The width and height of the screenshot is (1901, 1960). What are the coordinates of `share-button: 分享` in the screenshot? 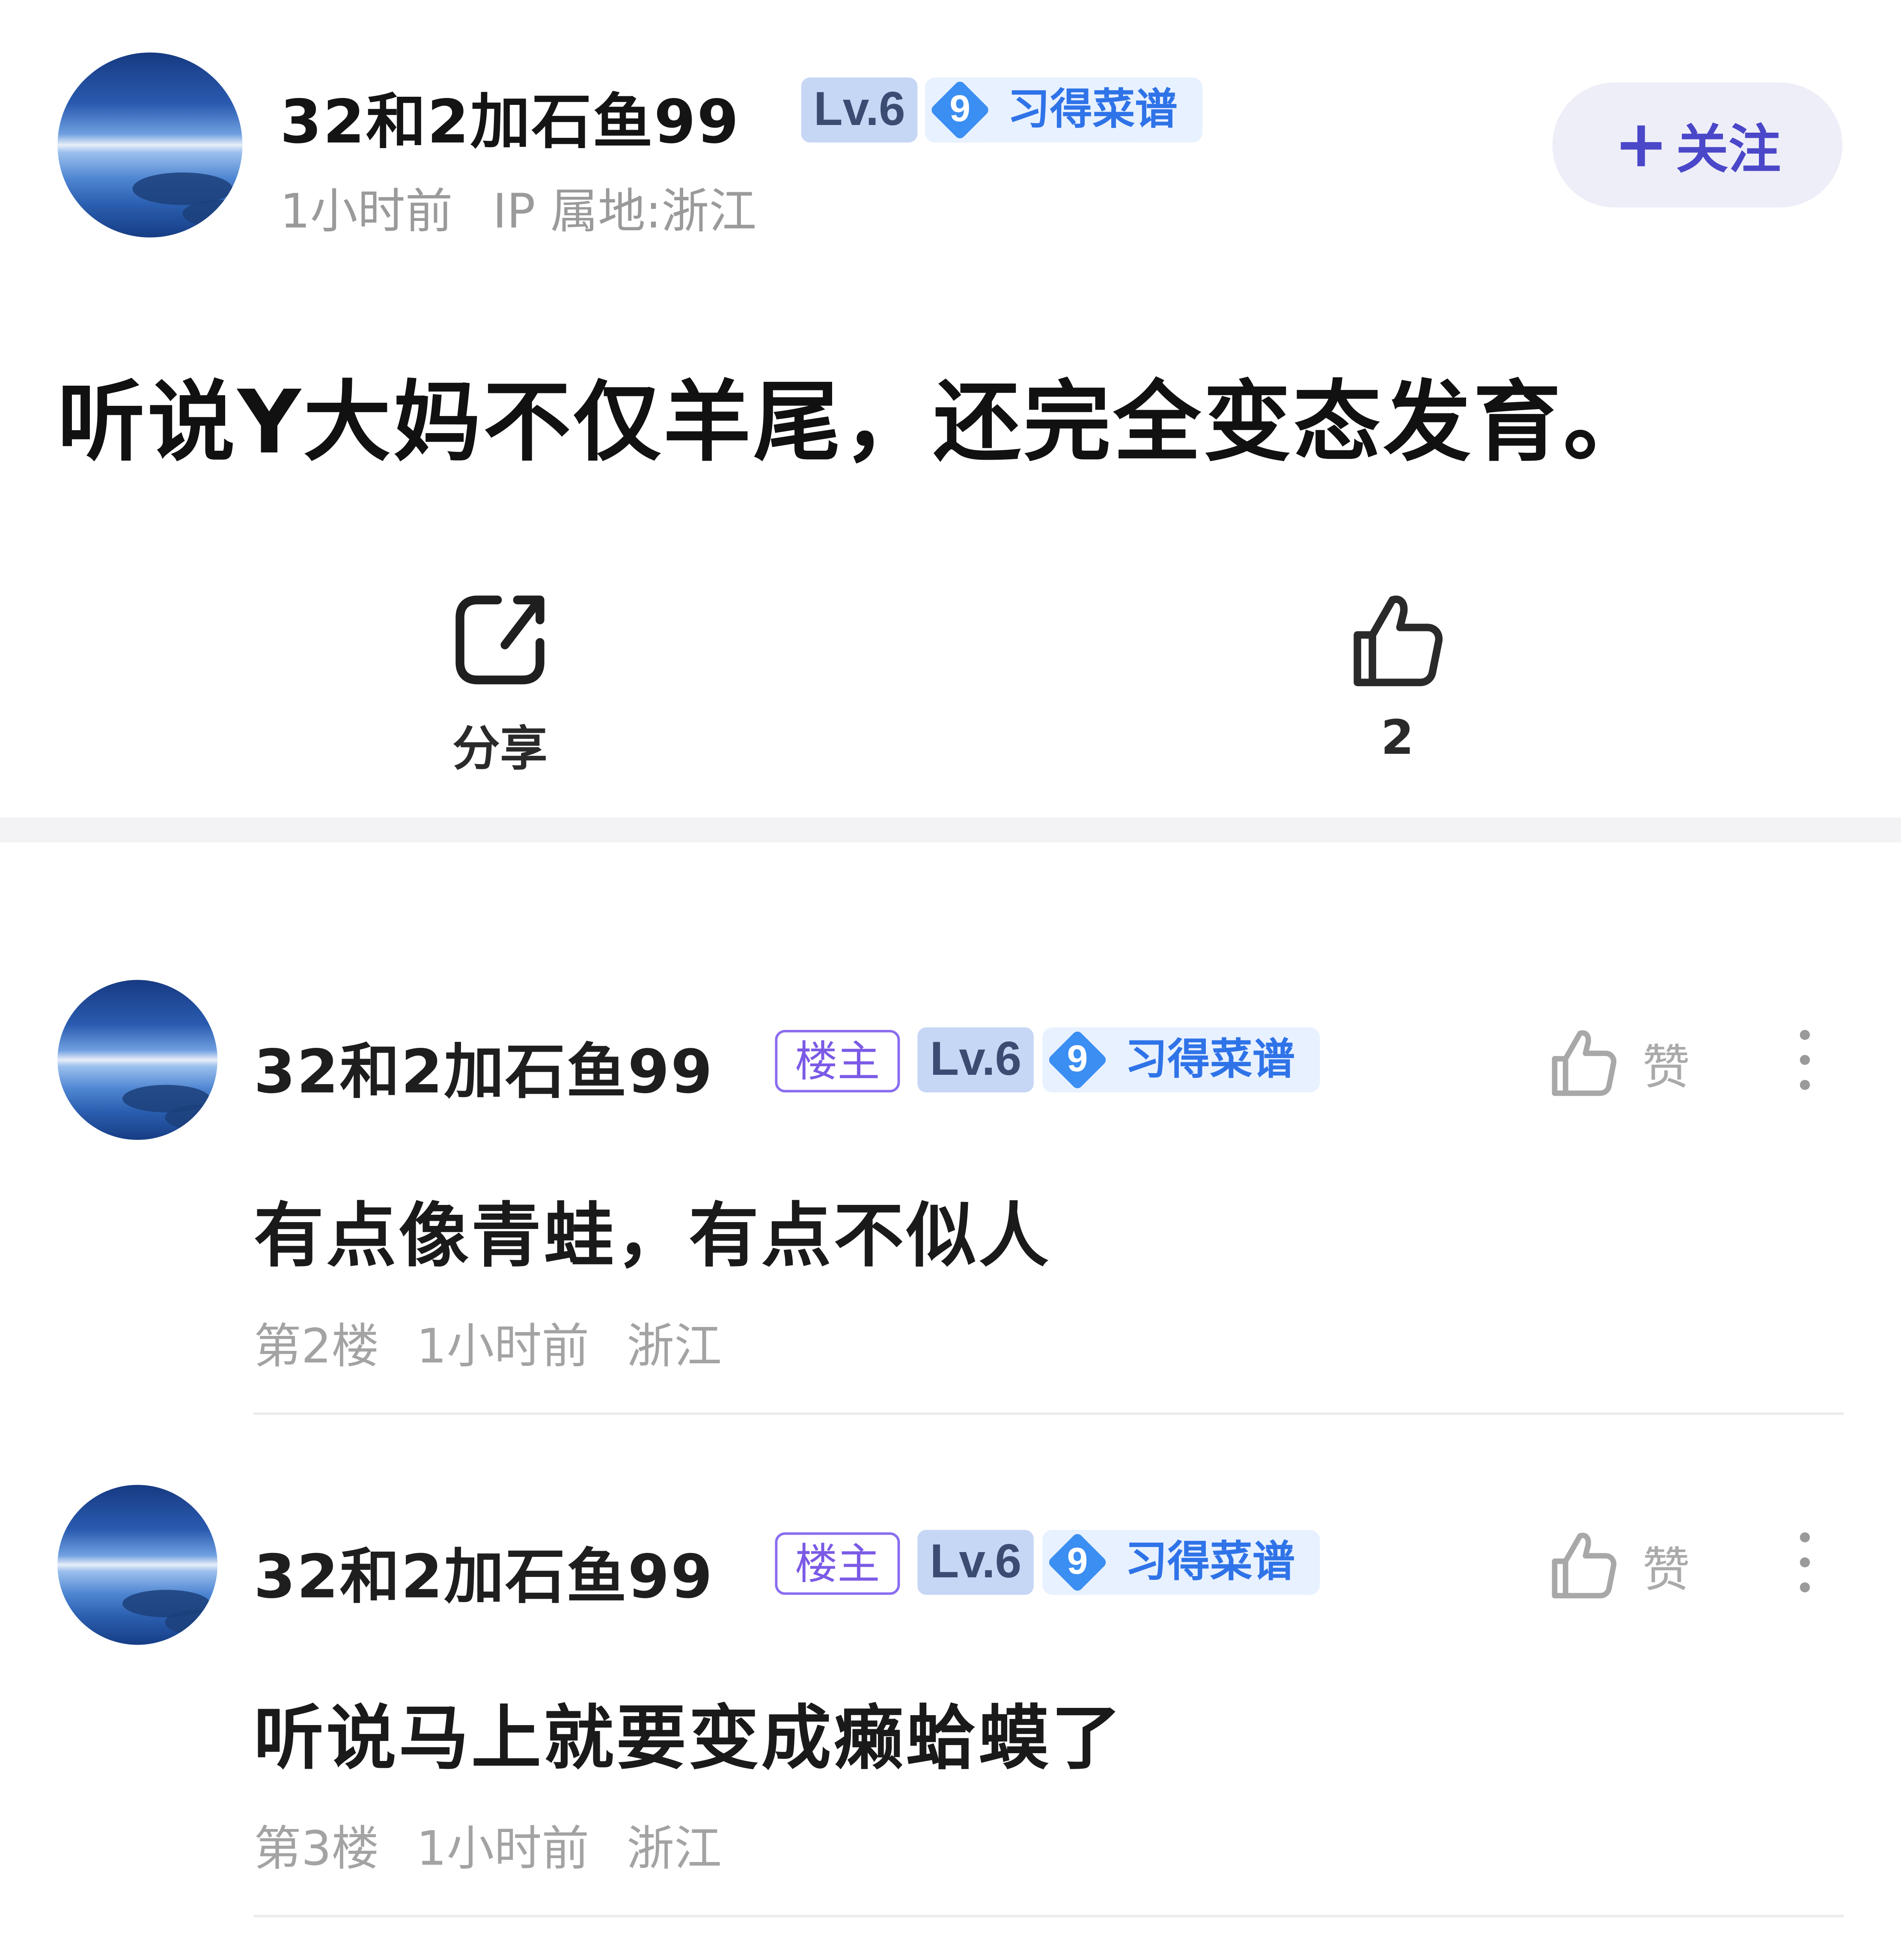 It's located at (500, 685).